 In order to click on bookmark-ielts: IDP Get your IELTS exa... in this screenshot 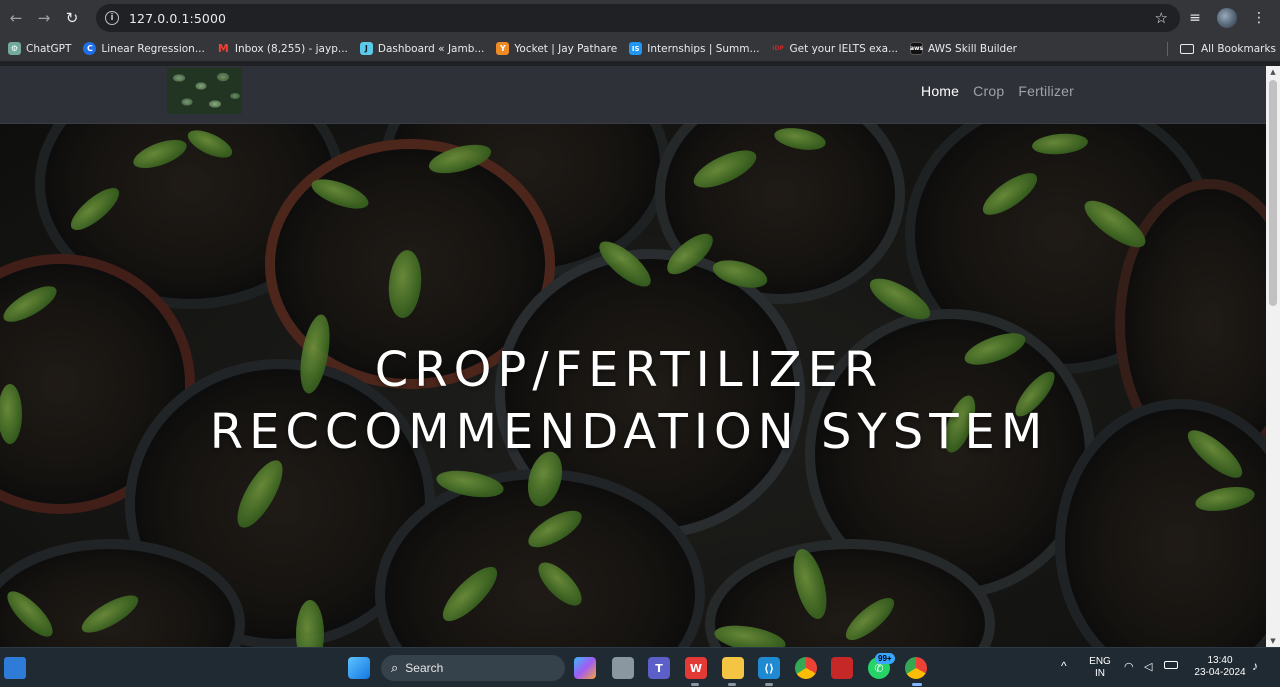, I will do `click(835, 49)`.